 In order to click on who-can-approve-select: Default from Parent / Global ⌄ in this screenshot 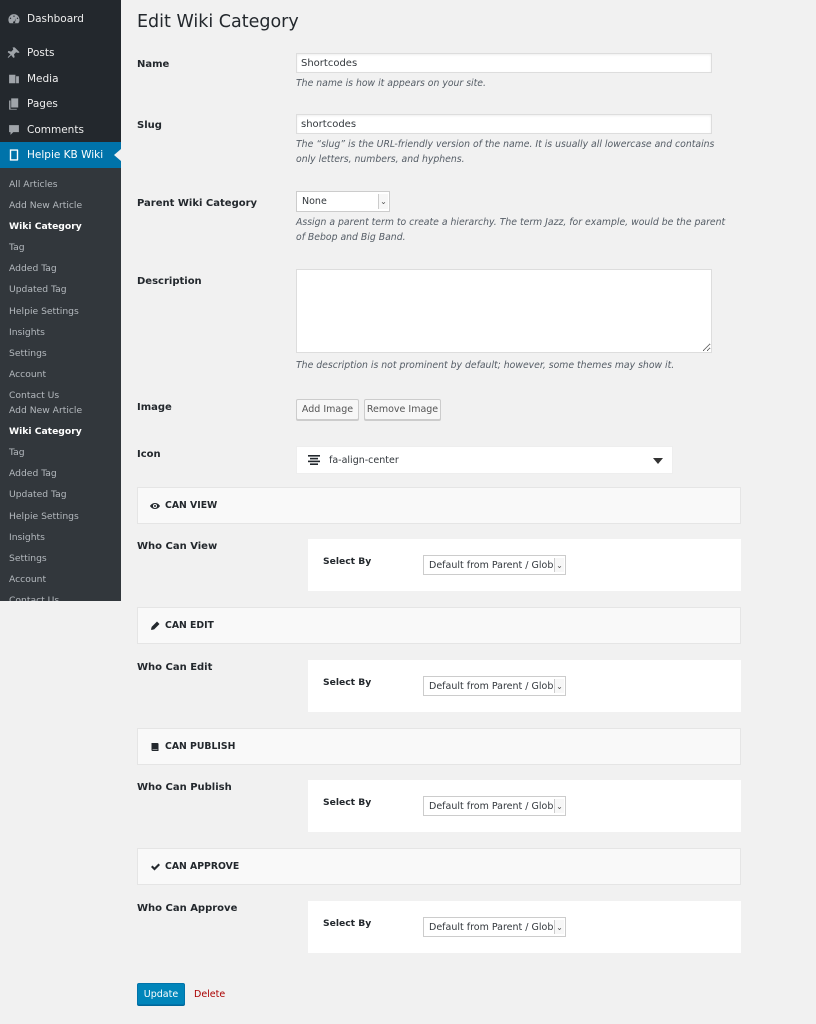, I will do `click(494, 927)`.